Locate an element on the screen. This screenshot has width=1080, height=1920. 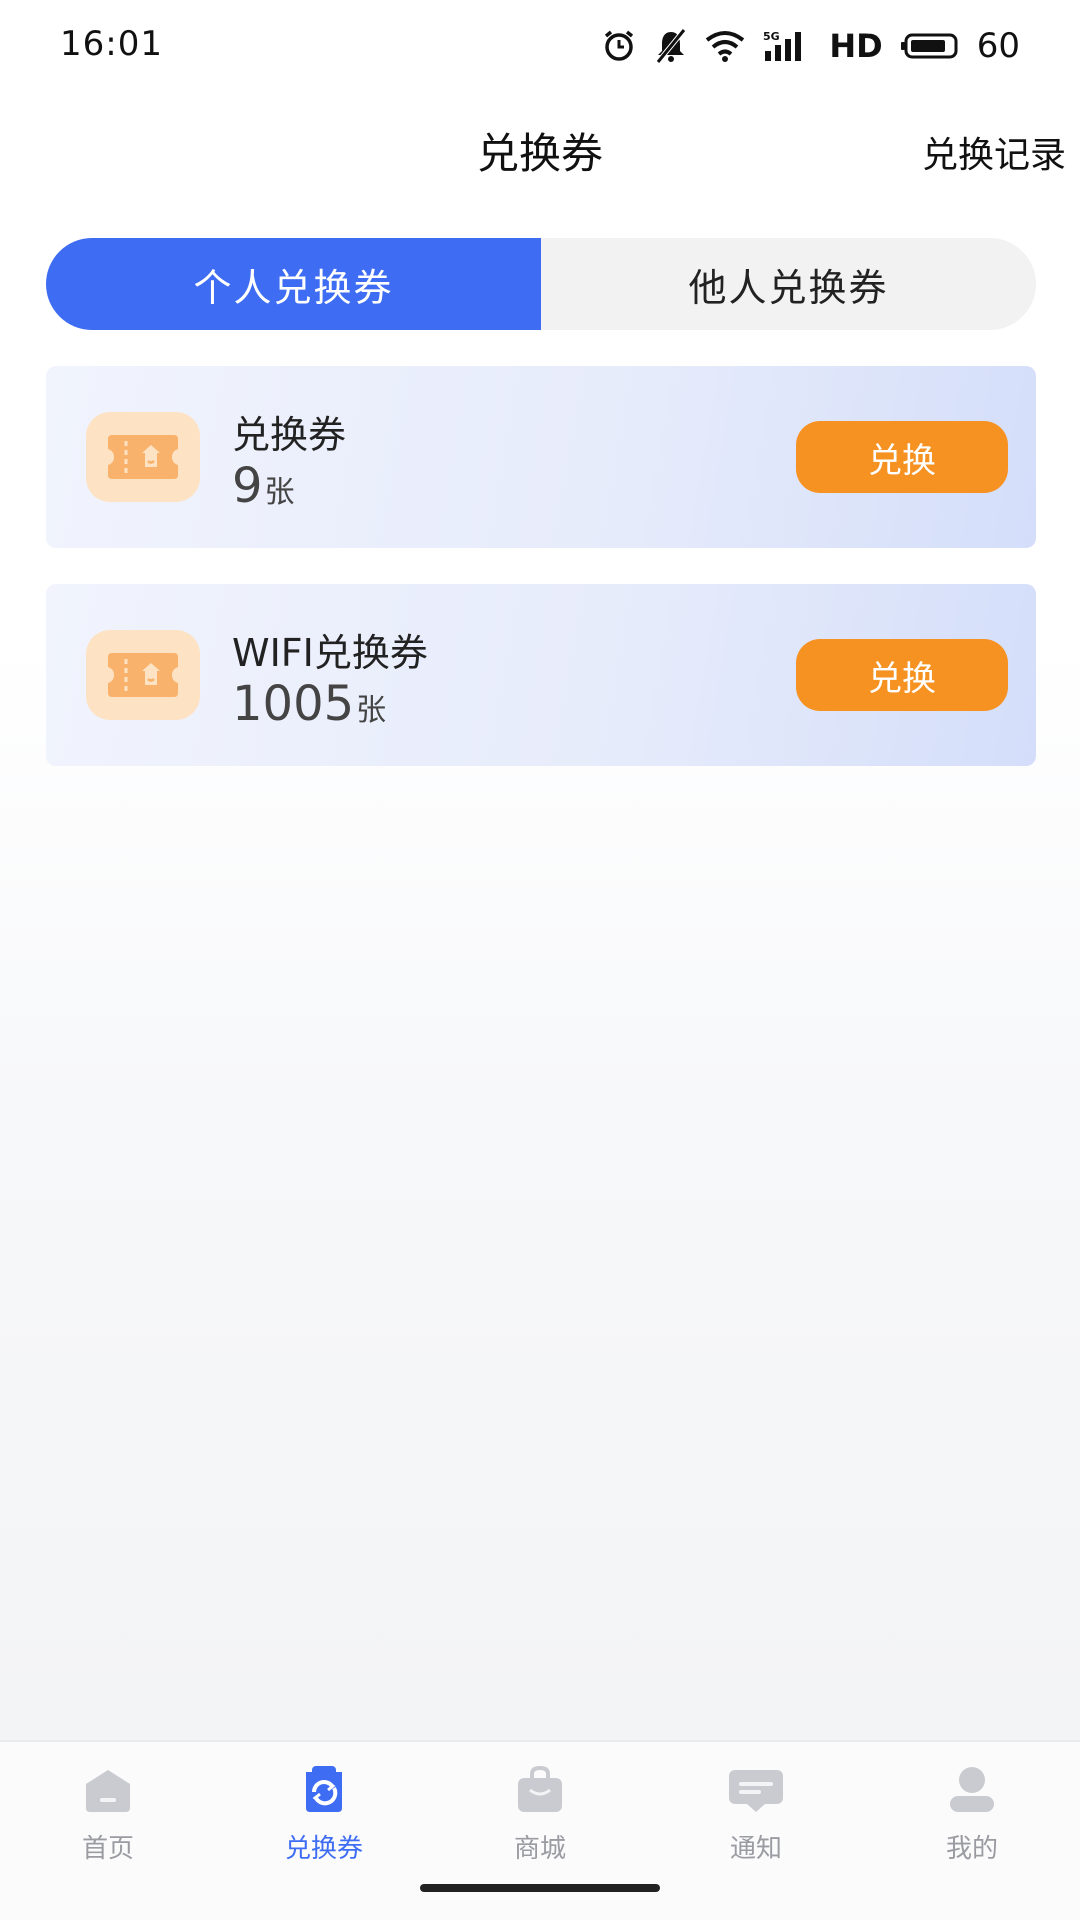
nav-notifications: 通知 is located at coordinates (756, 1817).